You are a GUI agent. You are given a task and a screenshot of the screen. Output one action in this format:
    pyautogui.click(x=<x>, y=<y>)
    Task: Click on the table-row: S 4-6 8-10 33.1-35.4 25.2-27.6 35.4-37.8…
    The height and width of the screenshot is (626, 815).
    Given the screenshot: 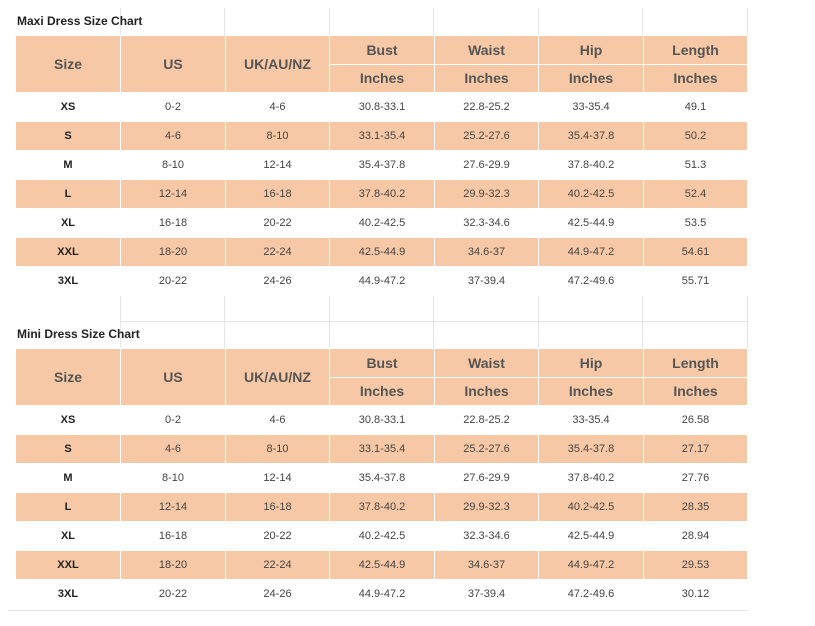 What is the action you would take?
    pyautogui.click(x=381, y=136)
    